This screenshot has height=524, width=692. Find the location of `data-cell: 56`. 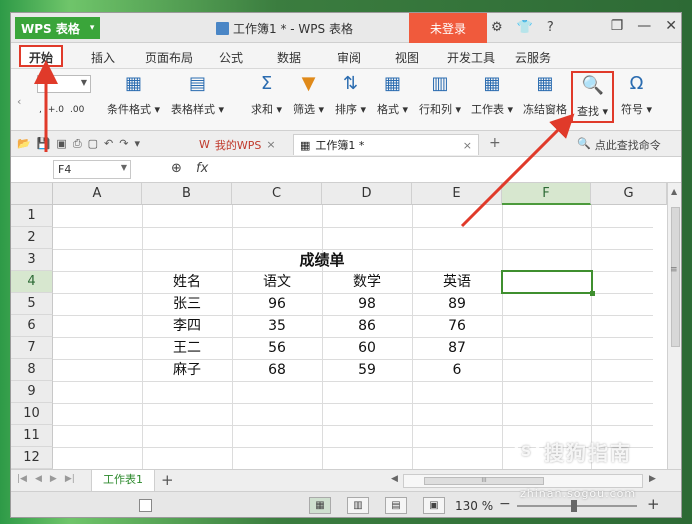

data-cell: 56 is located at coordinates (277, 348).